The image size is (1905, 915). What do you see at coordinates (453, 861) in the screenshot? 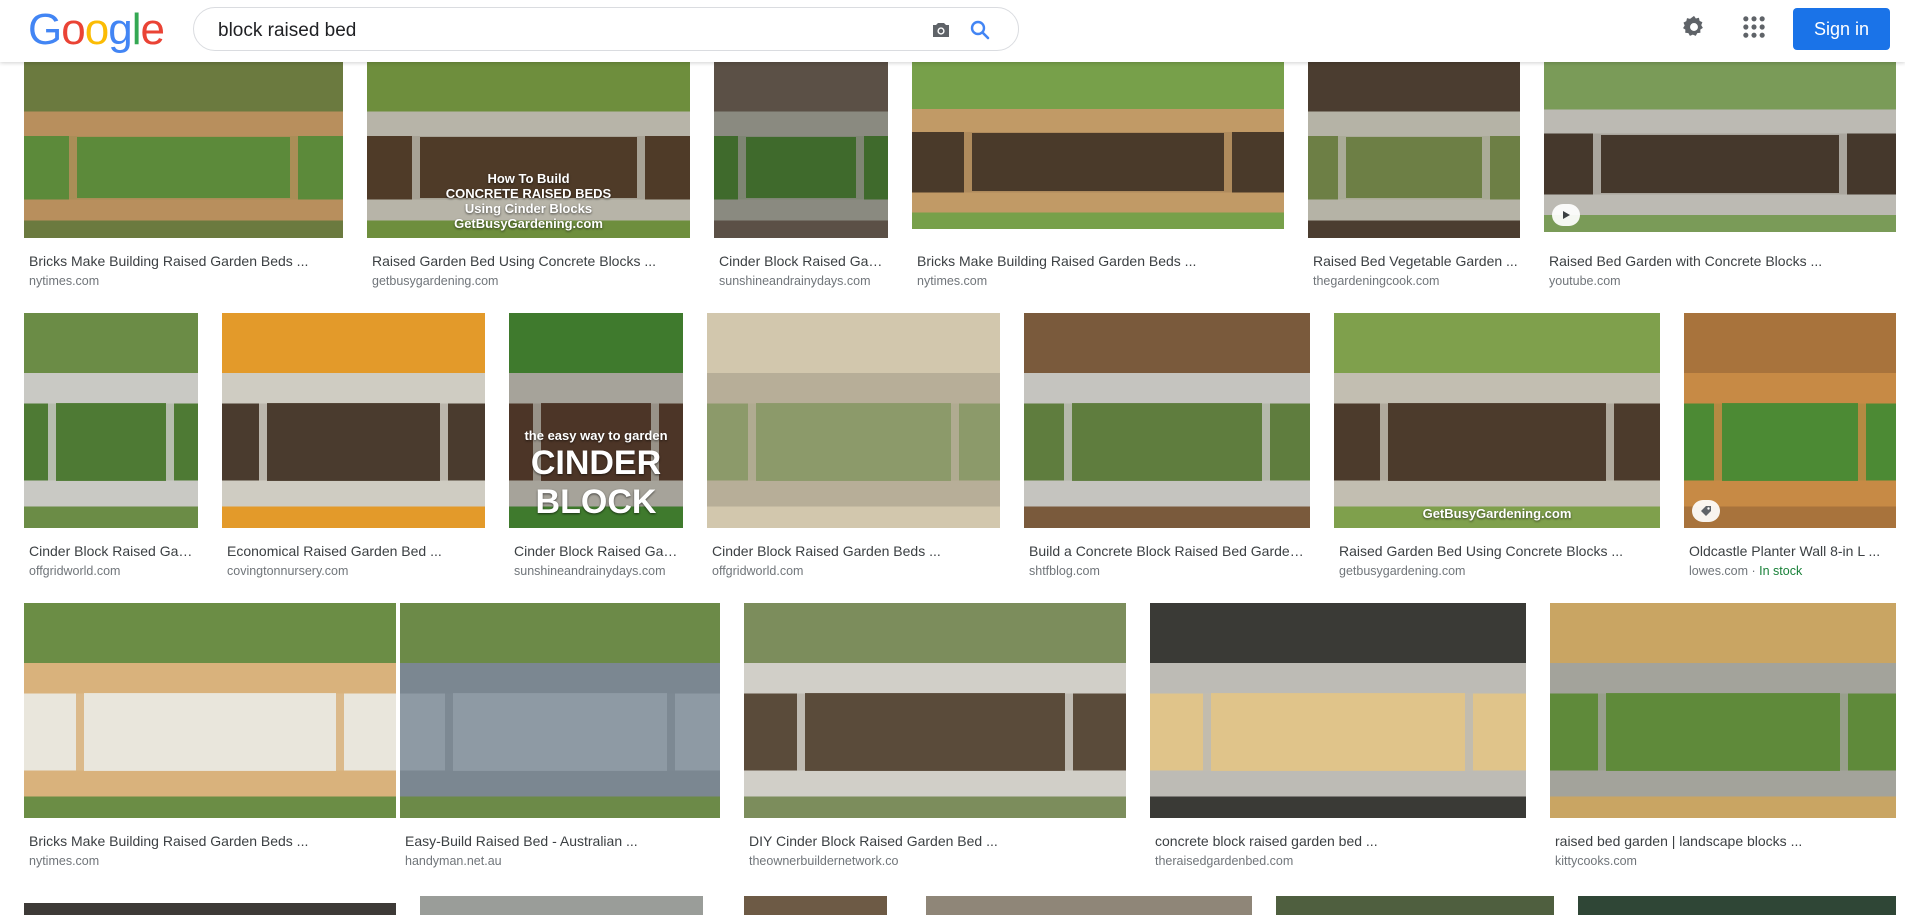
I see `domain-text: handyman.net.au` at bounding box center [453, 861].